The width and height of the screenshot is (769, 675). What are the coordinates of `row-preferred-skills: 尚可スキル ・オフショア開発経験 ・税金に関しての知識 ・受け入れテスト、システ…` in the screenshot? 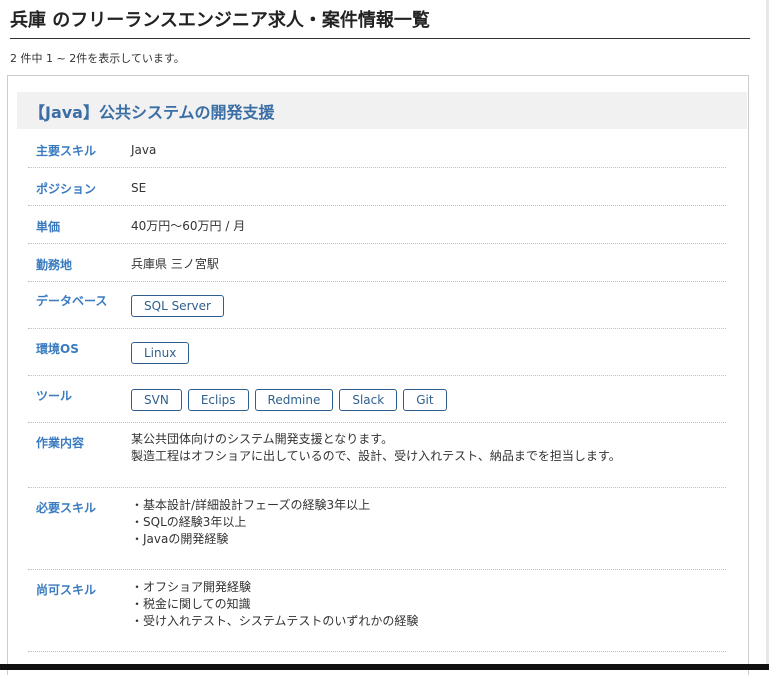 It's located at (377, 610).